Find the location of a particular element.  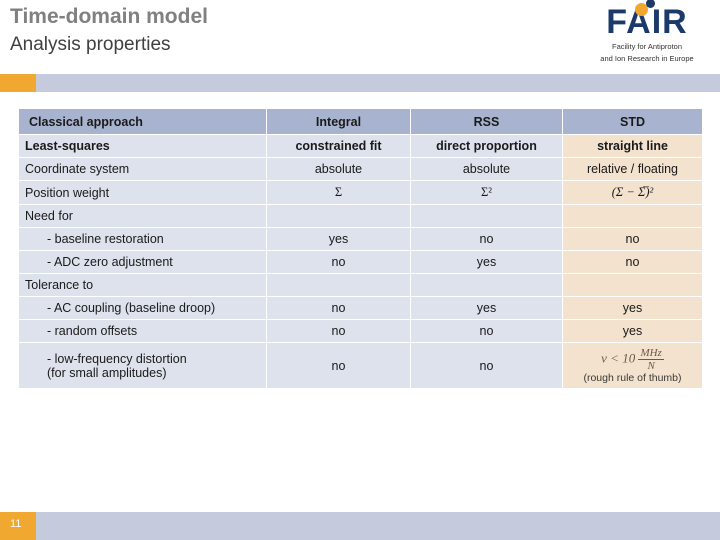

column-header-integral: Integral is located at coordinates (338, 121).